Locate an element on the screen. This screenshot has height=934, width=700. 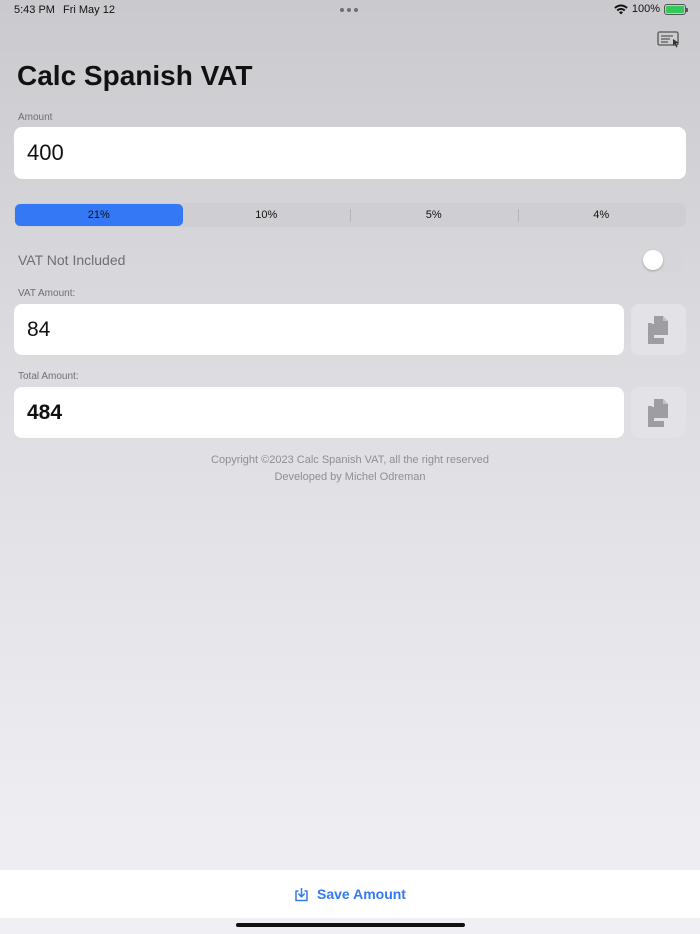
vat-amount-label: VAT Amount: is located at coordinates (47, 293).